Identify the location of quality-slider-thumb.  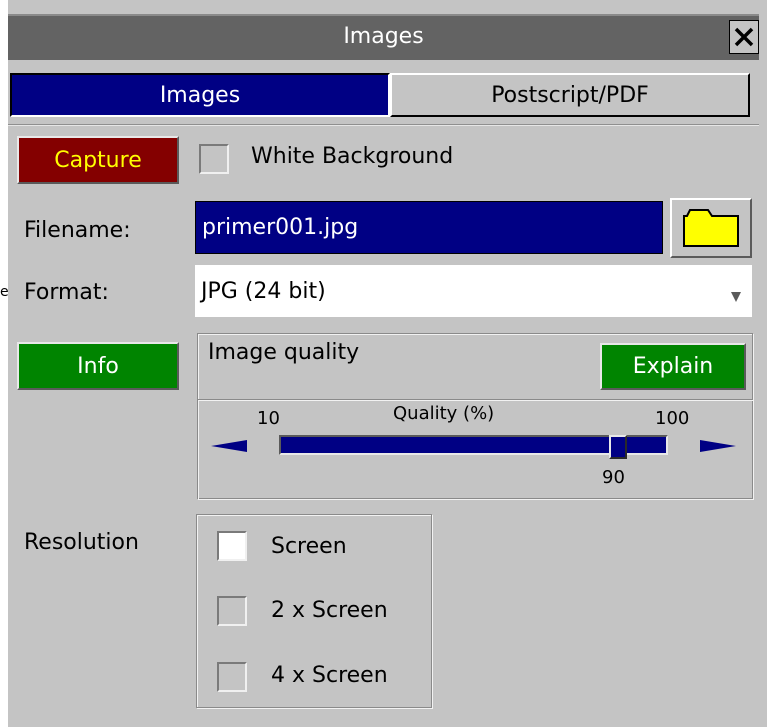
(618, 447).